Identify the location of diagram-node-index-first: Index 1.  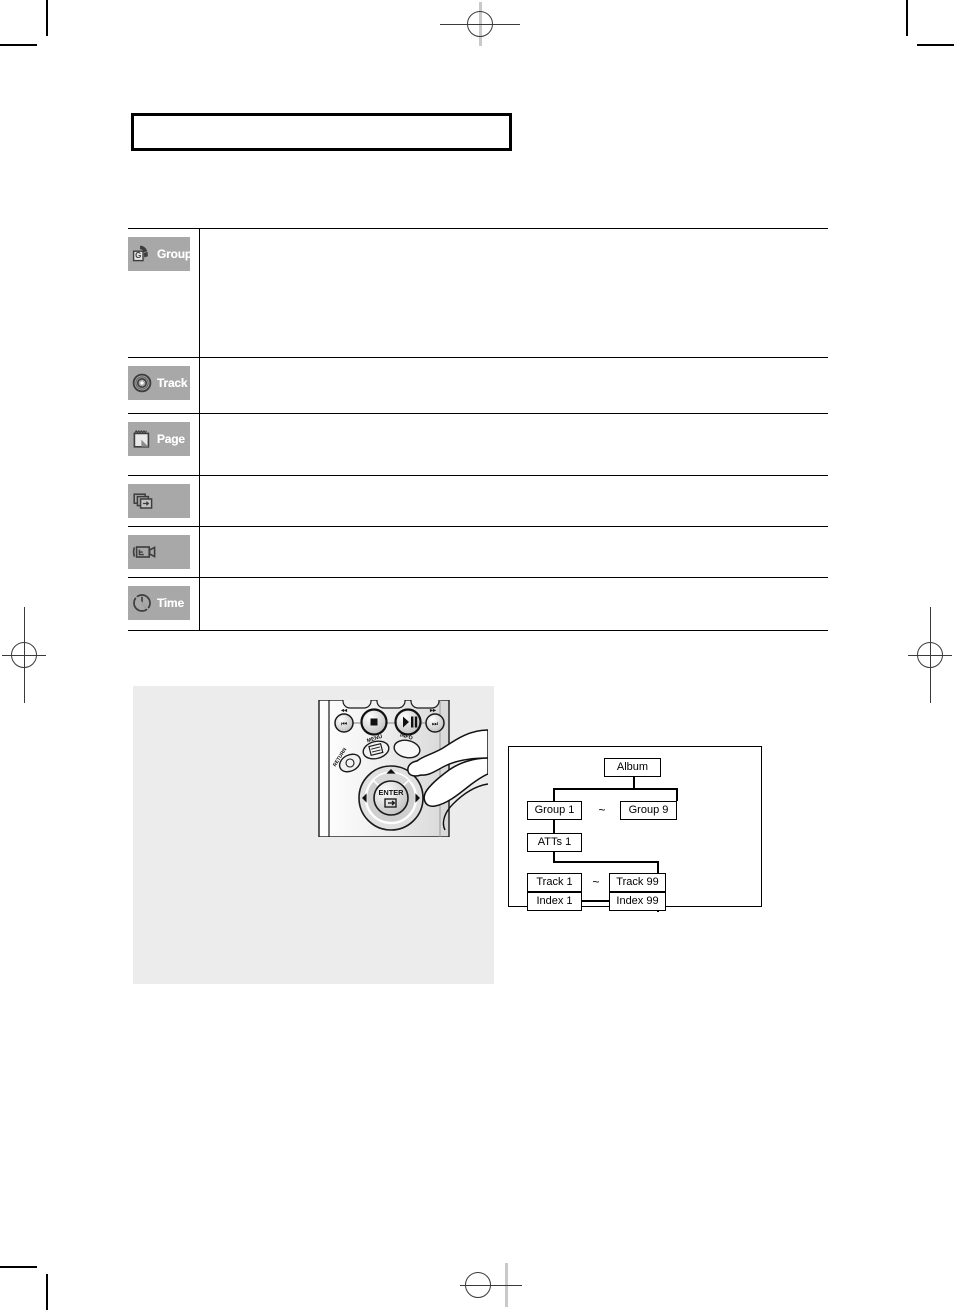
(554, 901).